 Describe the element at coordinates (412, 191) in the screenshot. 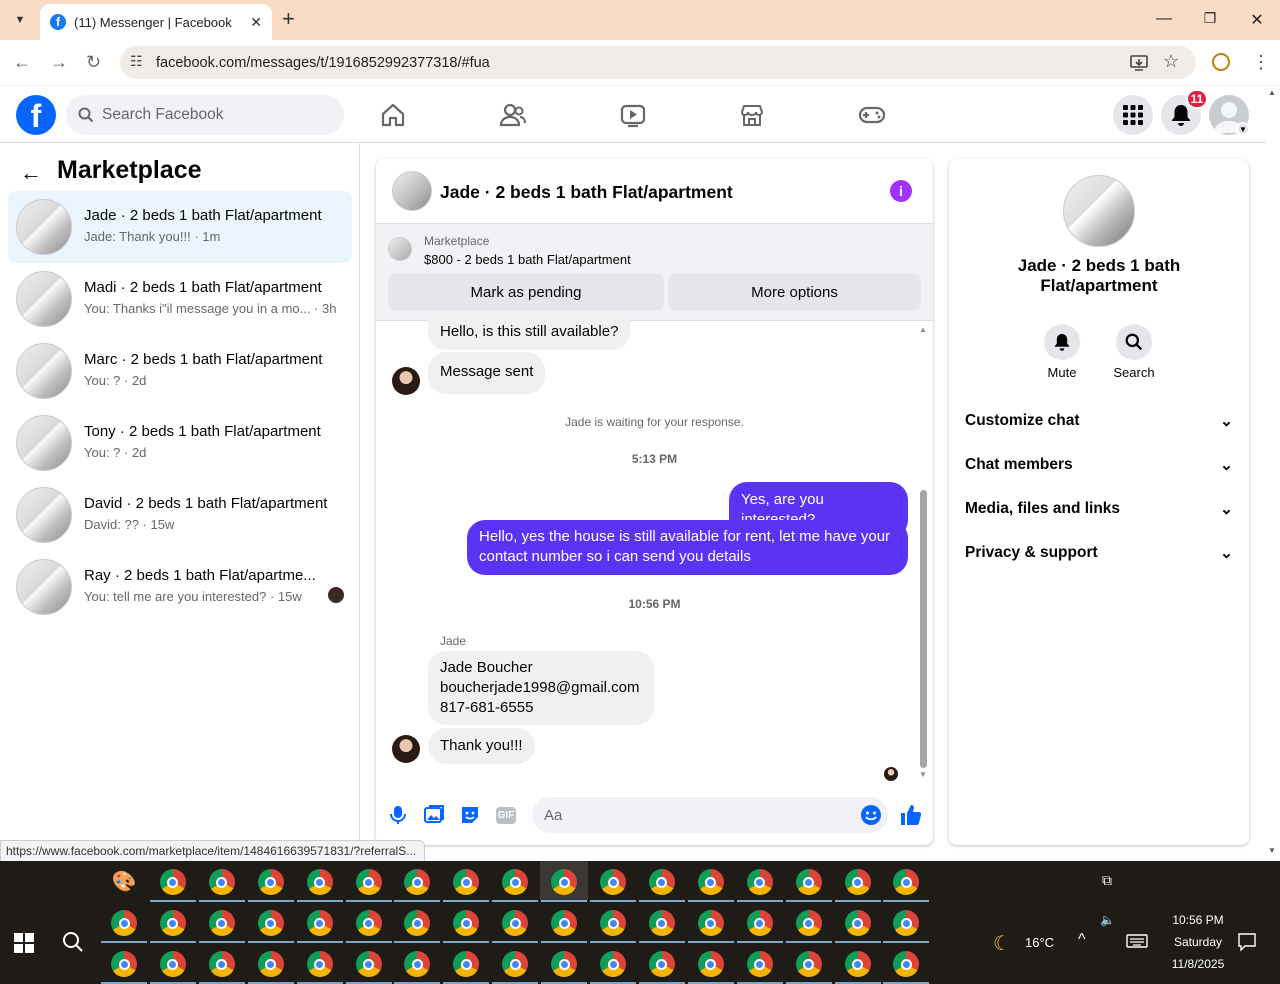

I see `chat-listing-avatar` at that location.